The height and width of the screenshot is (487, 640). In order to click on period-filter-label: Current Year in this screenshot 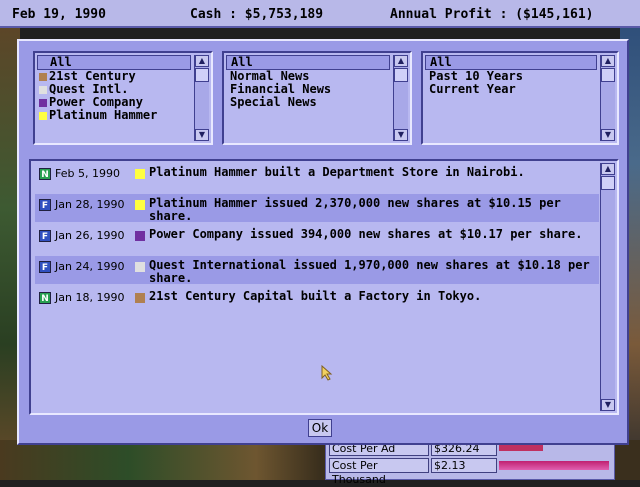, I will do `click(472, 89)`.